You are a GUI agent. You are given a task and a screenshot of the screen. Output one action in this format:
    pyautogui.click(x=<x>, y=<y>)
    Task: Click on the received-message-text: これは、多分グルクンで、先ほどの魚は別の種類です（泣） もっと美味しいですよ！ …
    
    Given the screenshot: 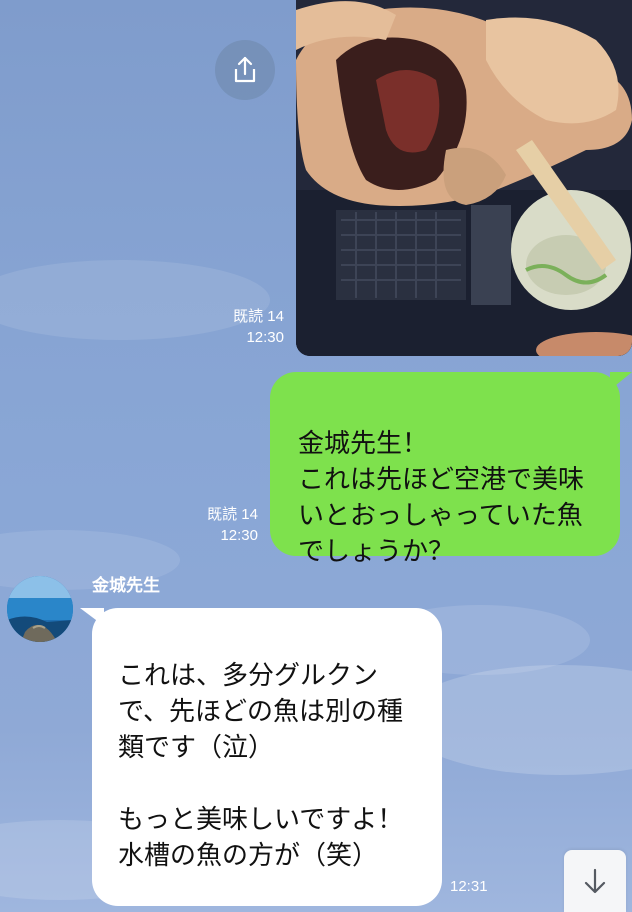 What is the action you would take?
    pyautogui.click(x=261, y=766)
    